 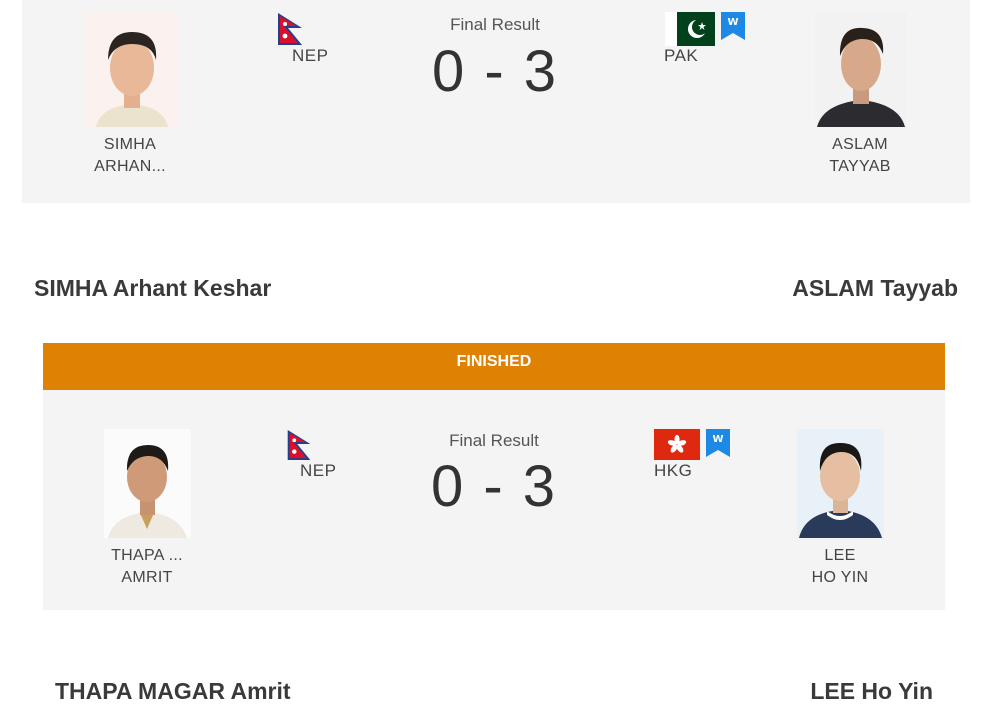 I want to click on player-short-name-home: THAPA ... AMRIT, so click(x=147, y=566).